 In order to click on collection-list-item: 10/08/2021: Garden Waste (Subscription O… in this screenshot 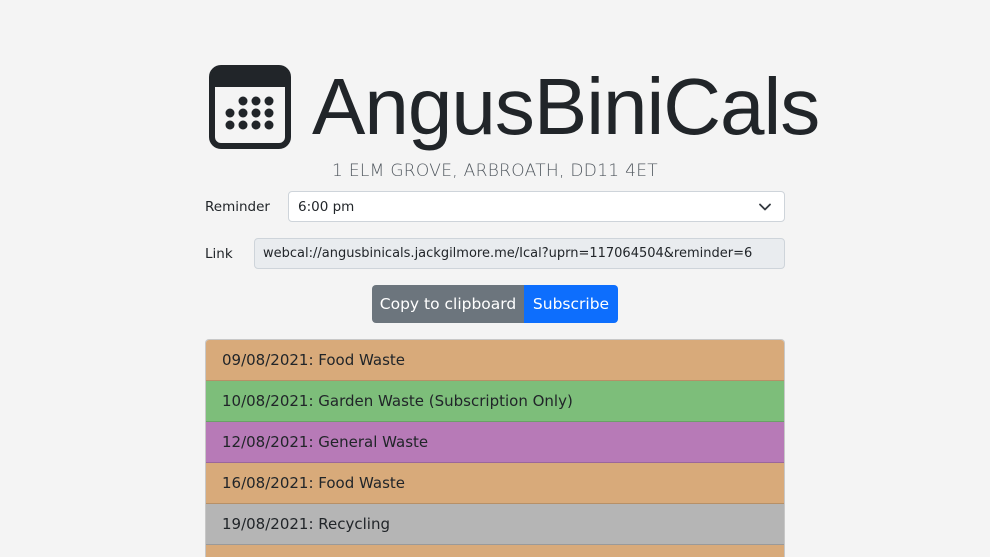, I will do `click(495, 401)`.